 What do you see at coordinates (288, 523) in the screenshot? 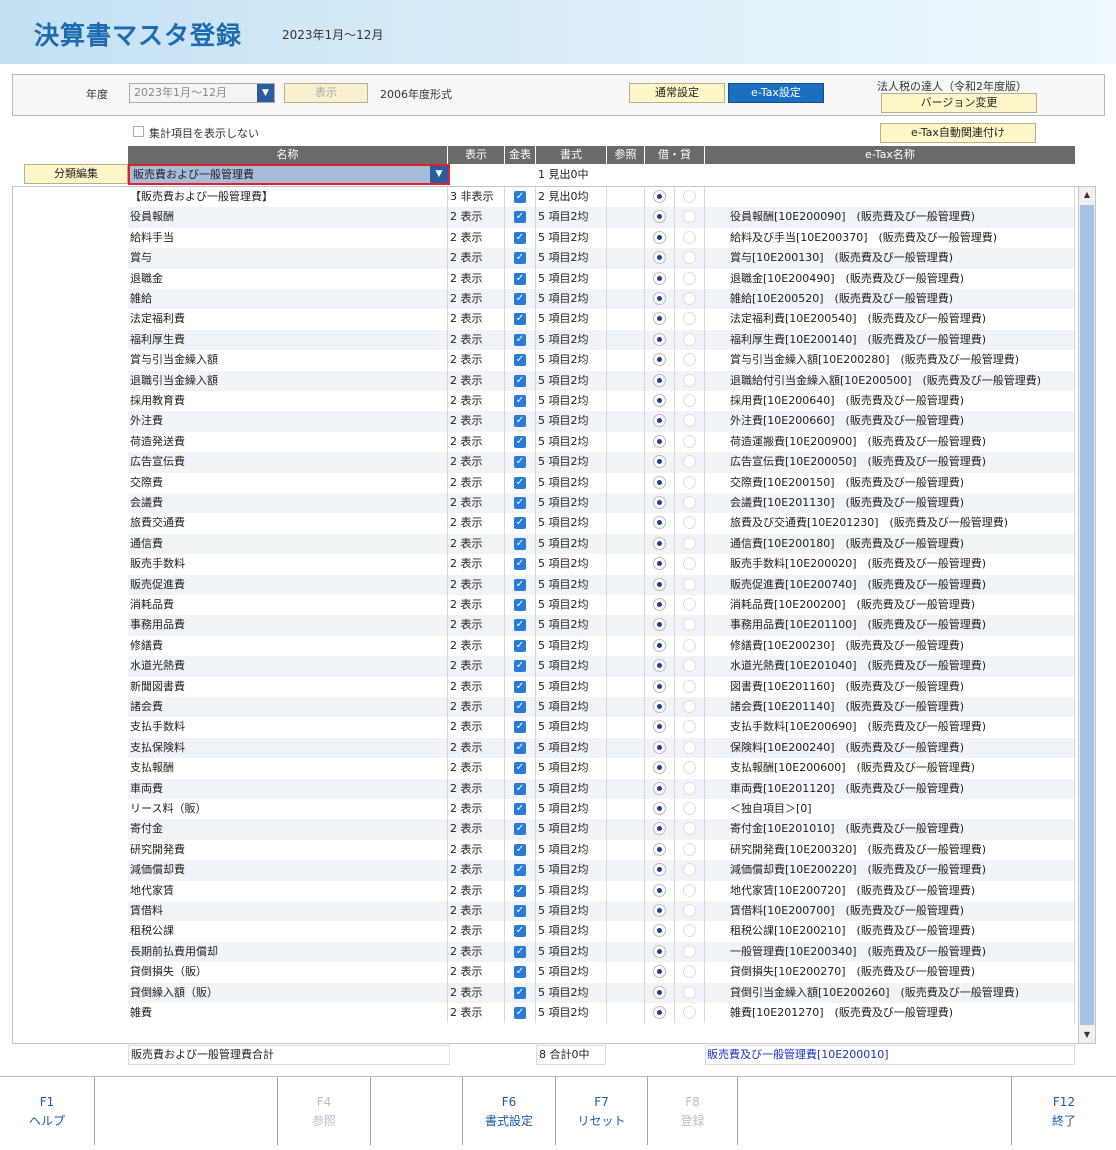
I see `row-name: 旅費交通費` at bounding box center [288, 523].